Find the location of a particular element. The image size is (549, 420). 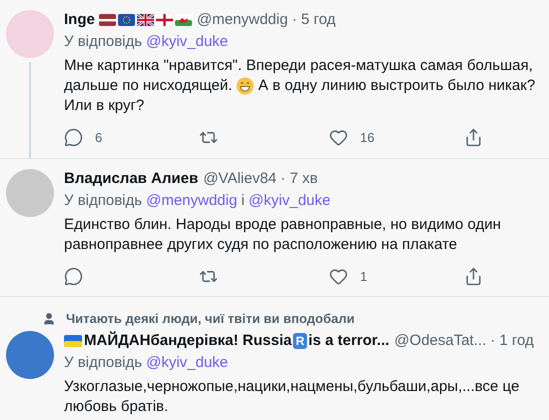

user-name: Владислав Алиев is located at coordinates (131, 178).